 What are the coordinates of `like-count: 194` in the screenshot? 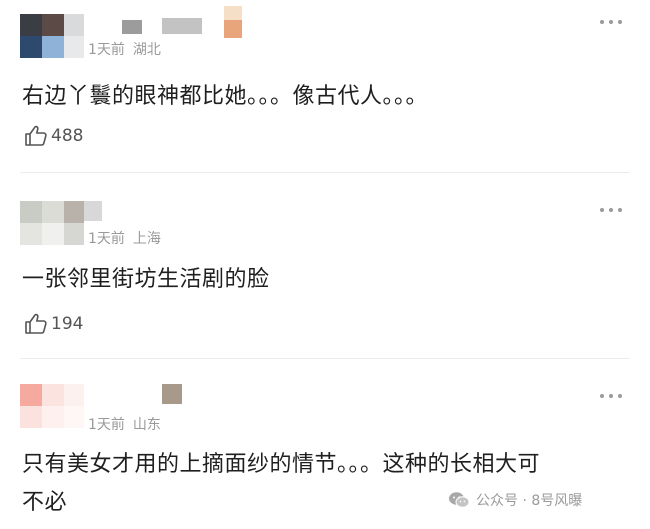 It's located at (67, 324).